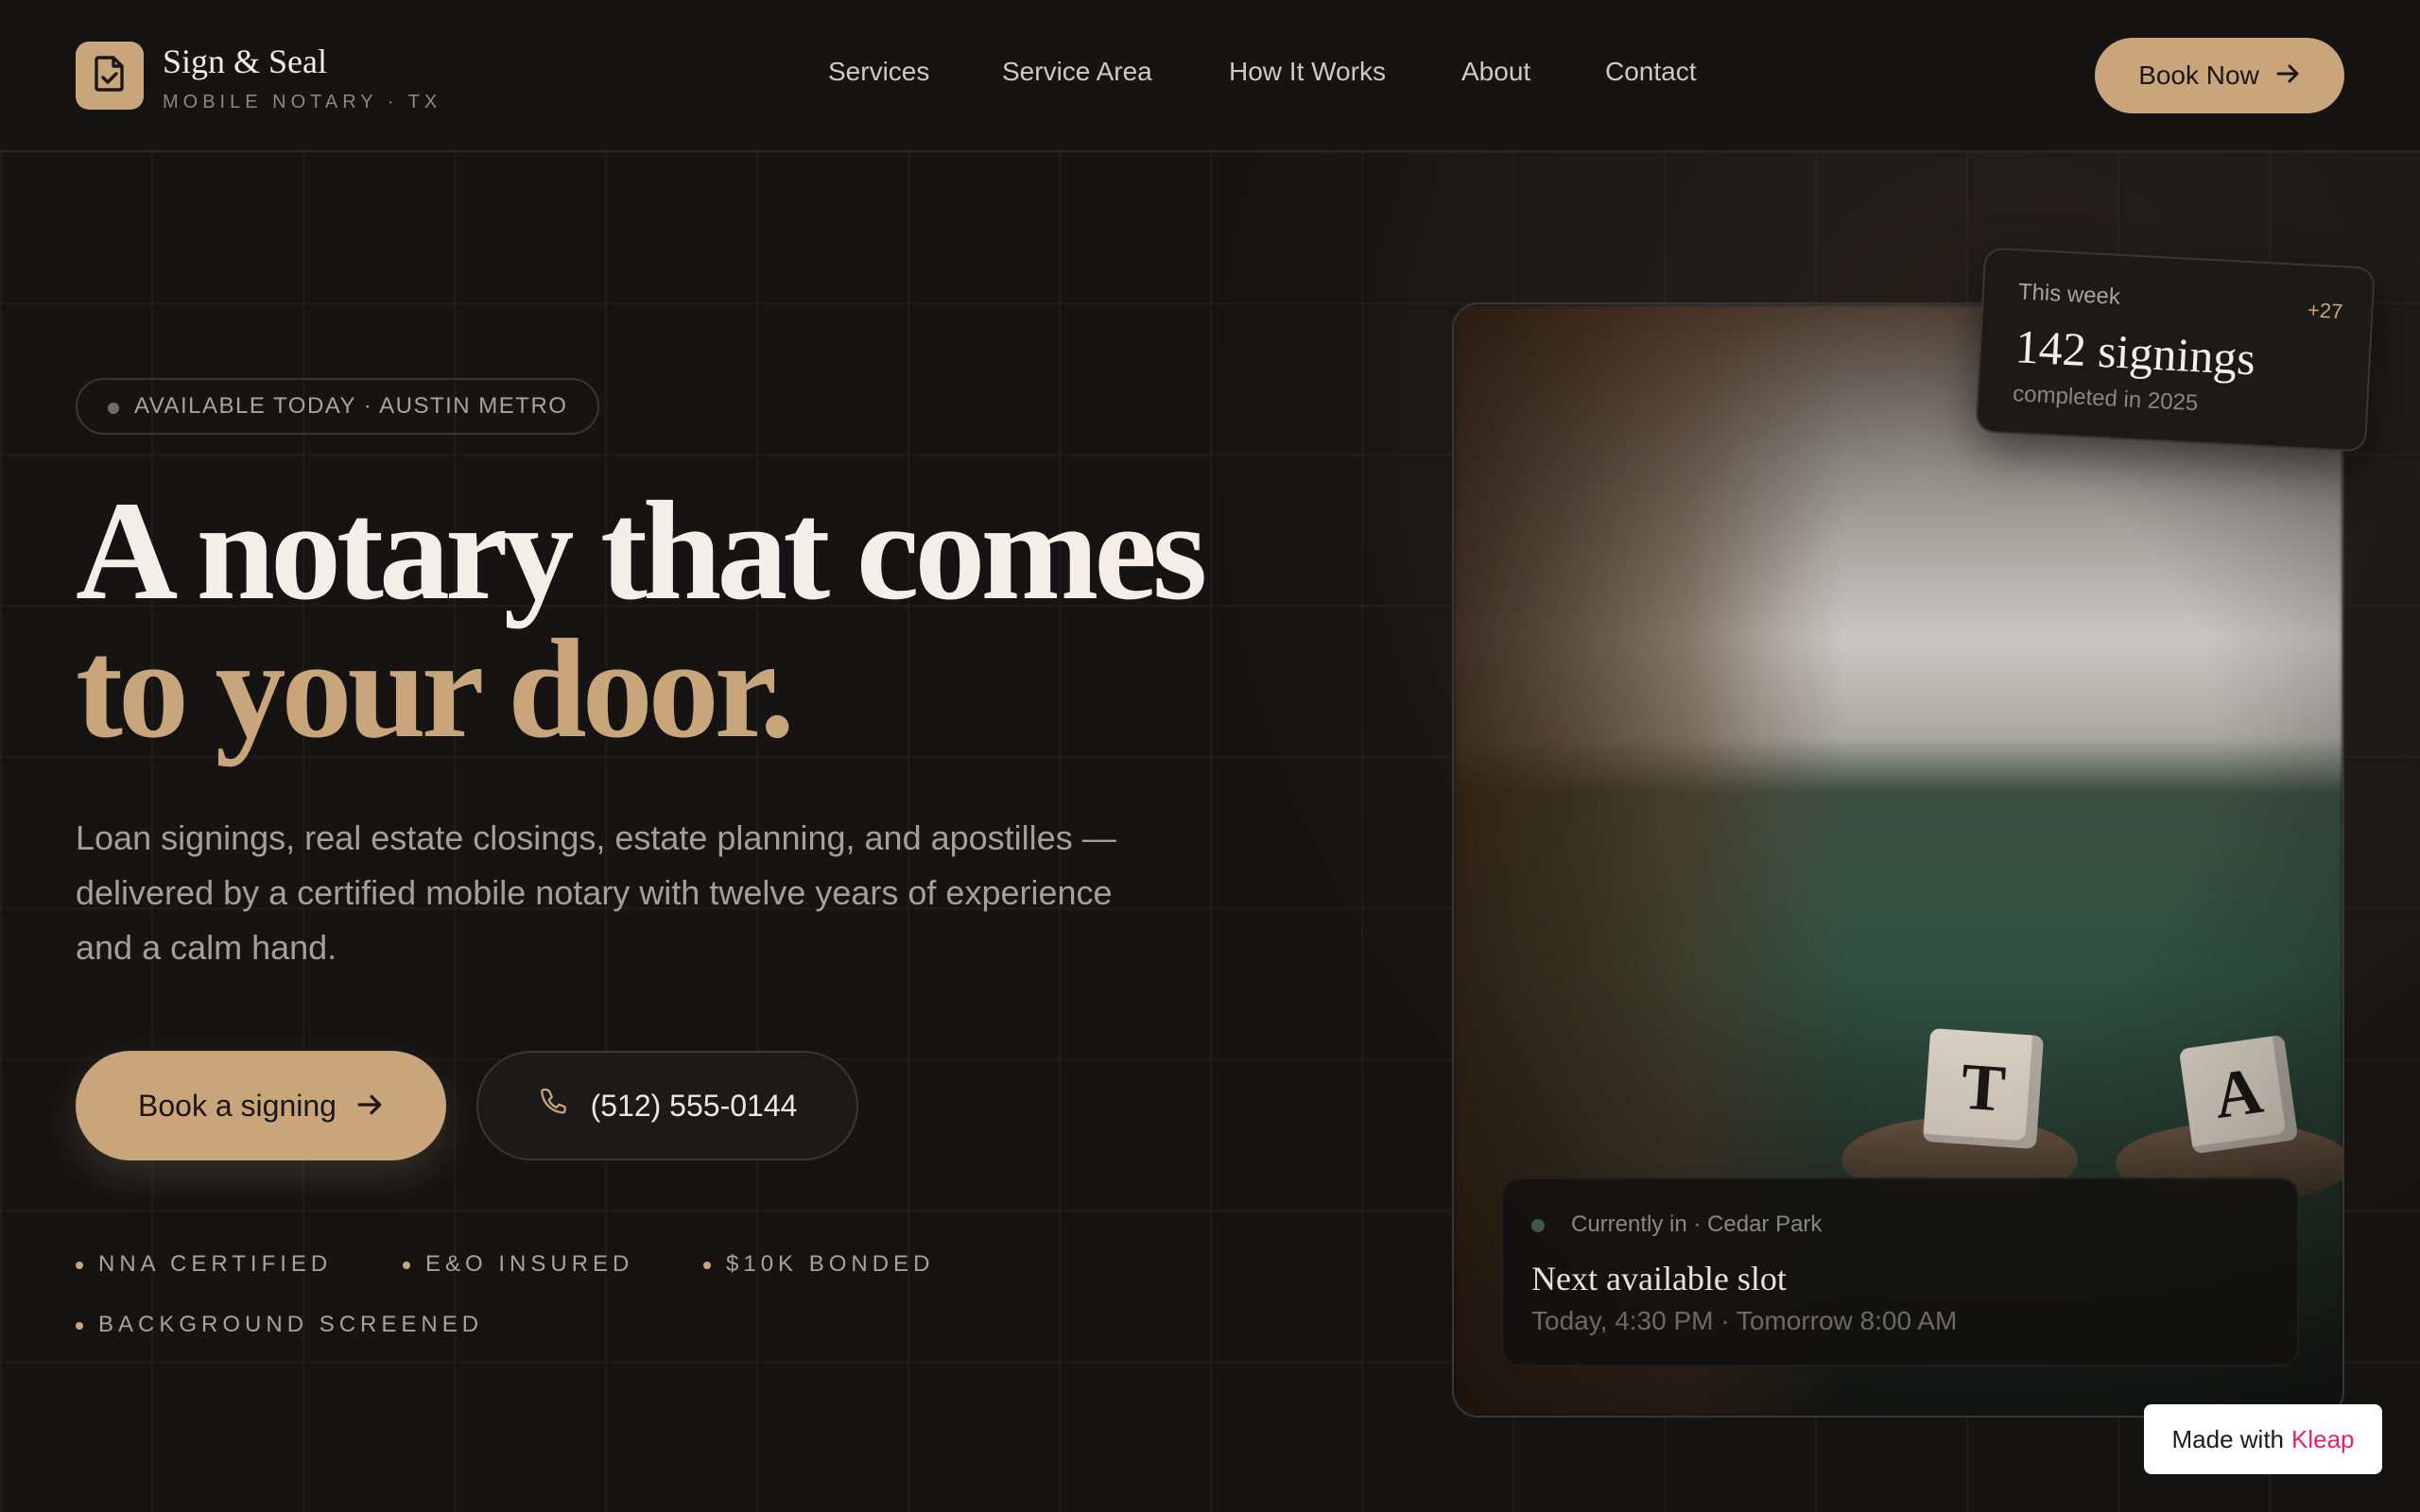 This screenshot has width=2420, height=1512. What do you see at coordinates (302, 102) in the screenshot?
I see `brand-tagline: MOBILE NOTARY · TX` at bounding box center [302, 102].